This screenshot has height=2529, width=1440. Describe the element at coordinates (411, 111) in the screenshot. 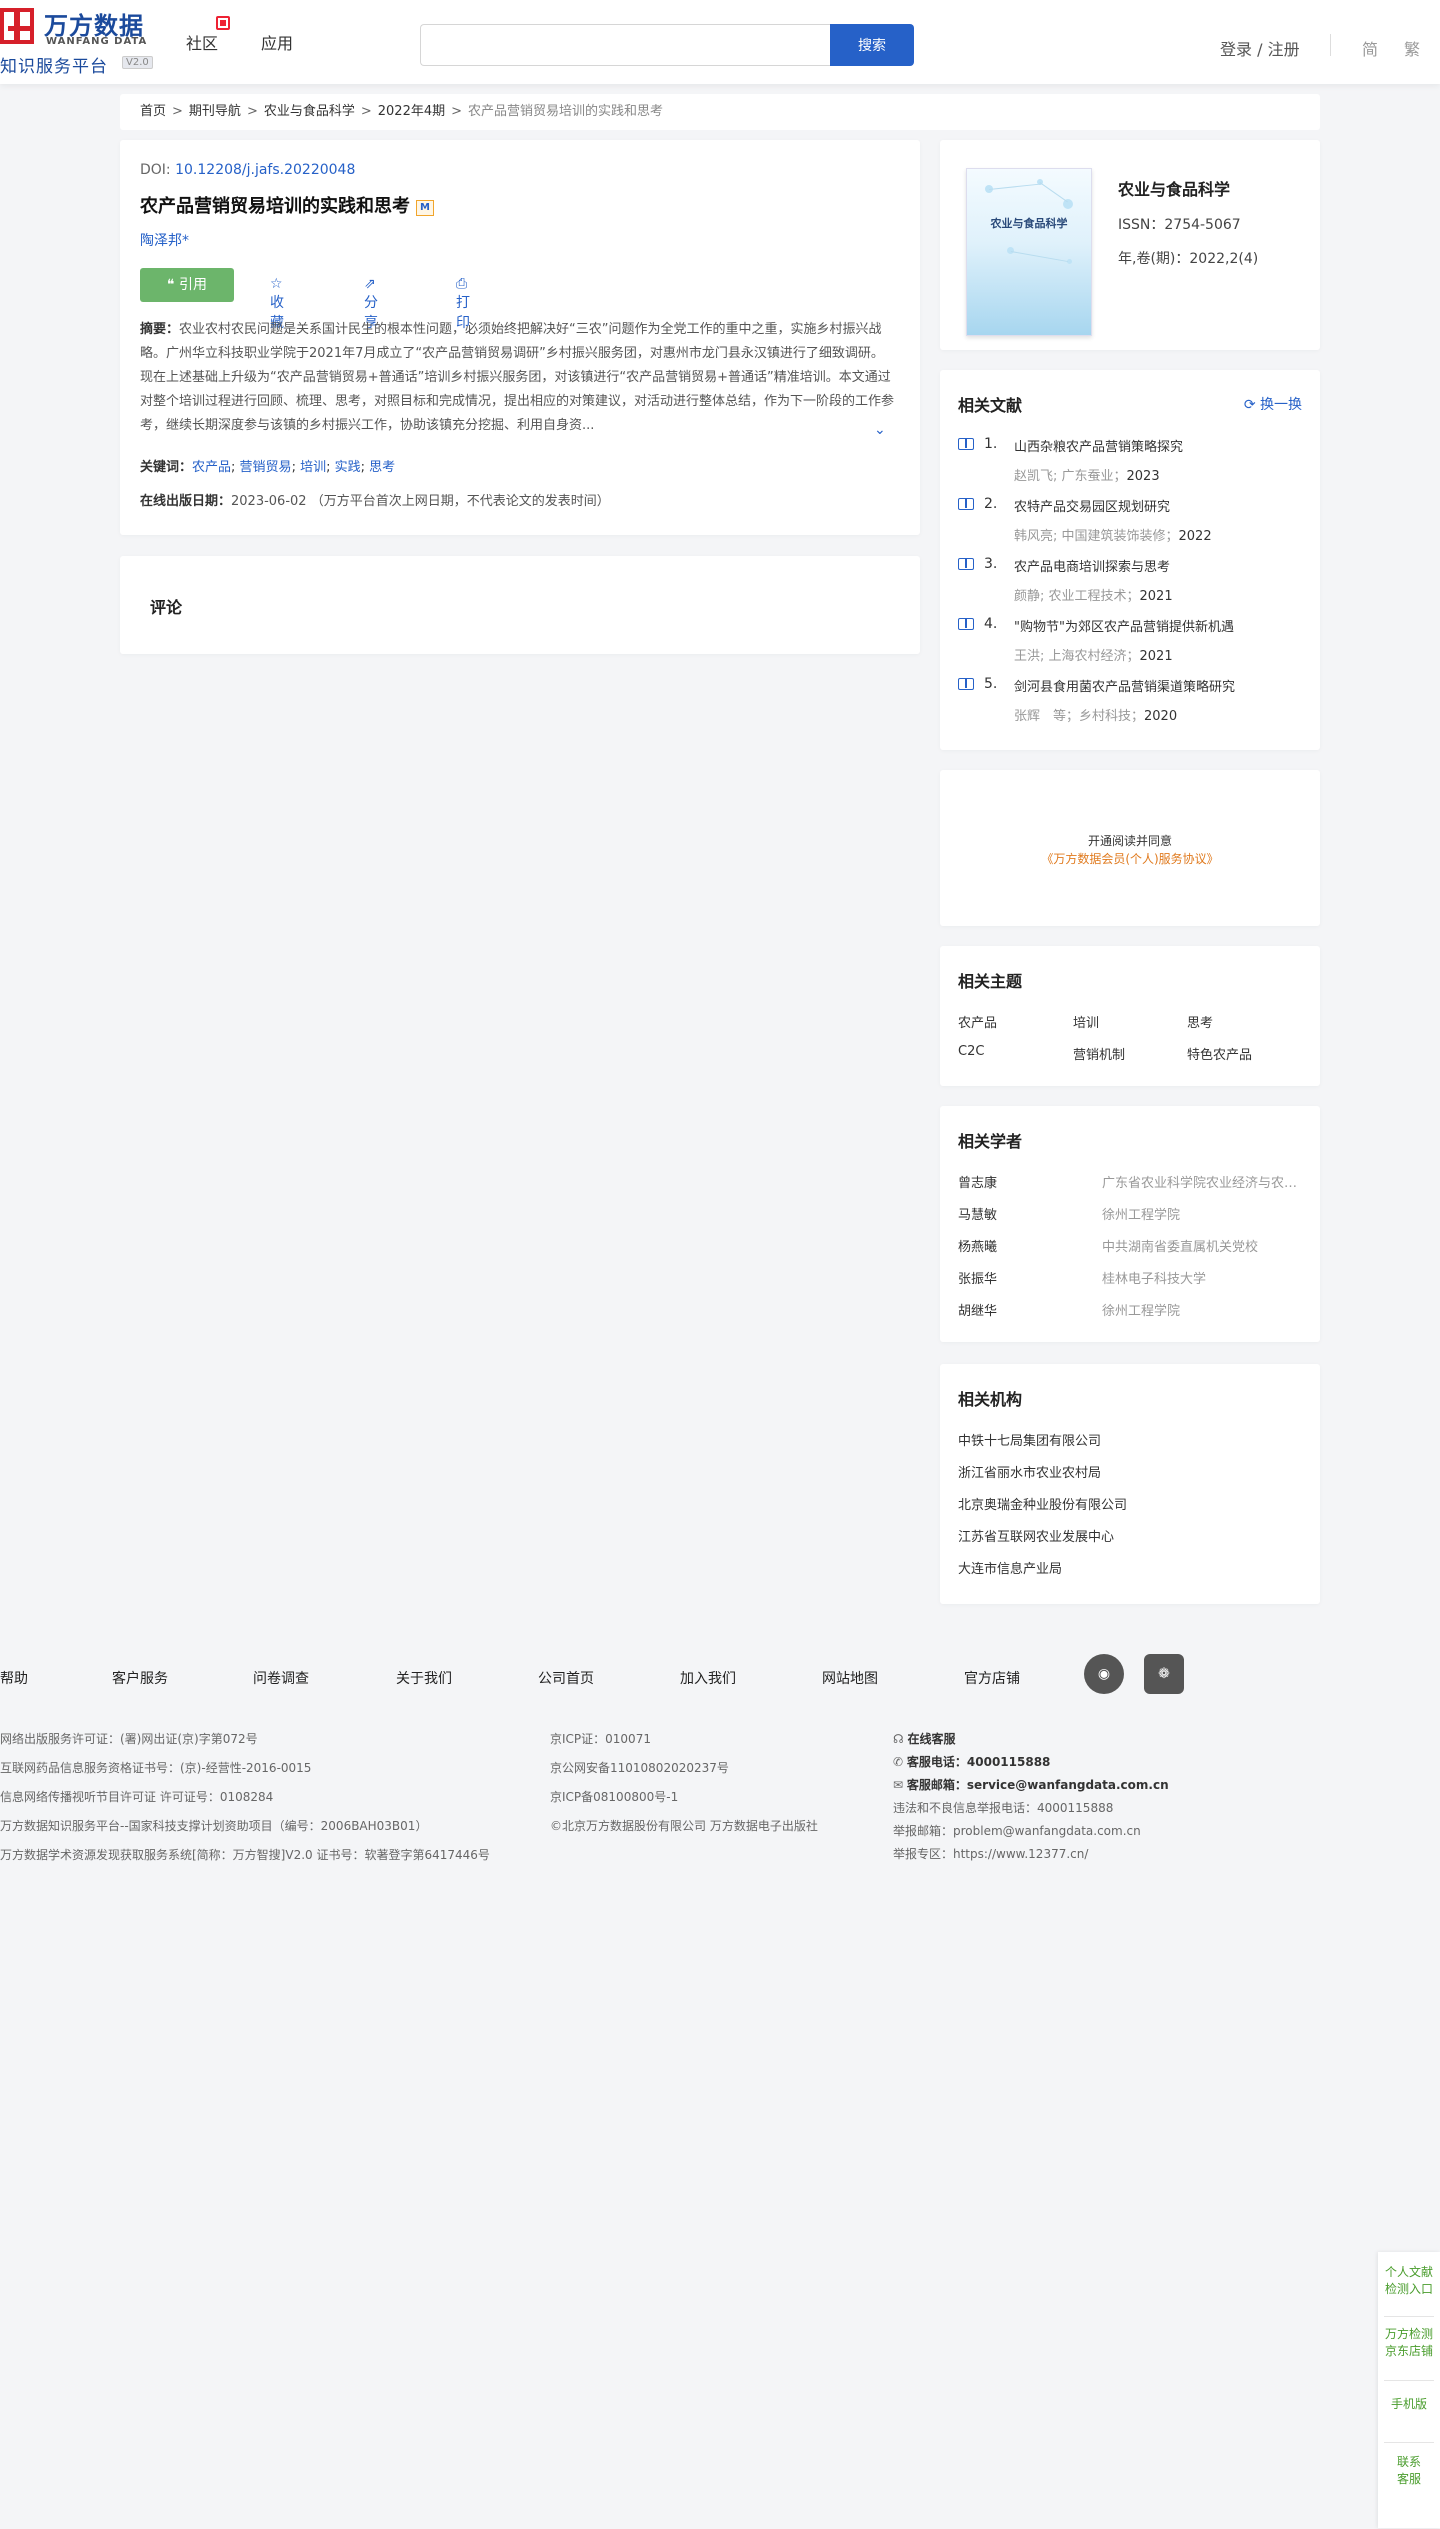

I see `breadcrumb-issue: 2022年4期` at that location.